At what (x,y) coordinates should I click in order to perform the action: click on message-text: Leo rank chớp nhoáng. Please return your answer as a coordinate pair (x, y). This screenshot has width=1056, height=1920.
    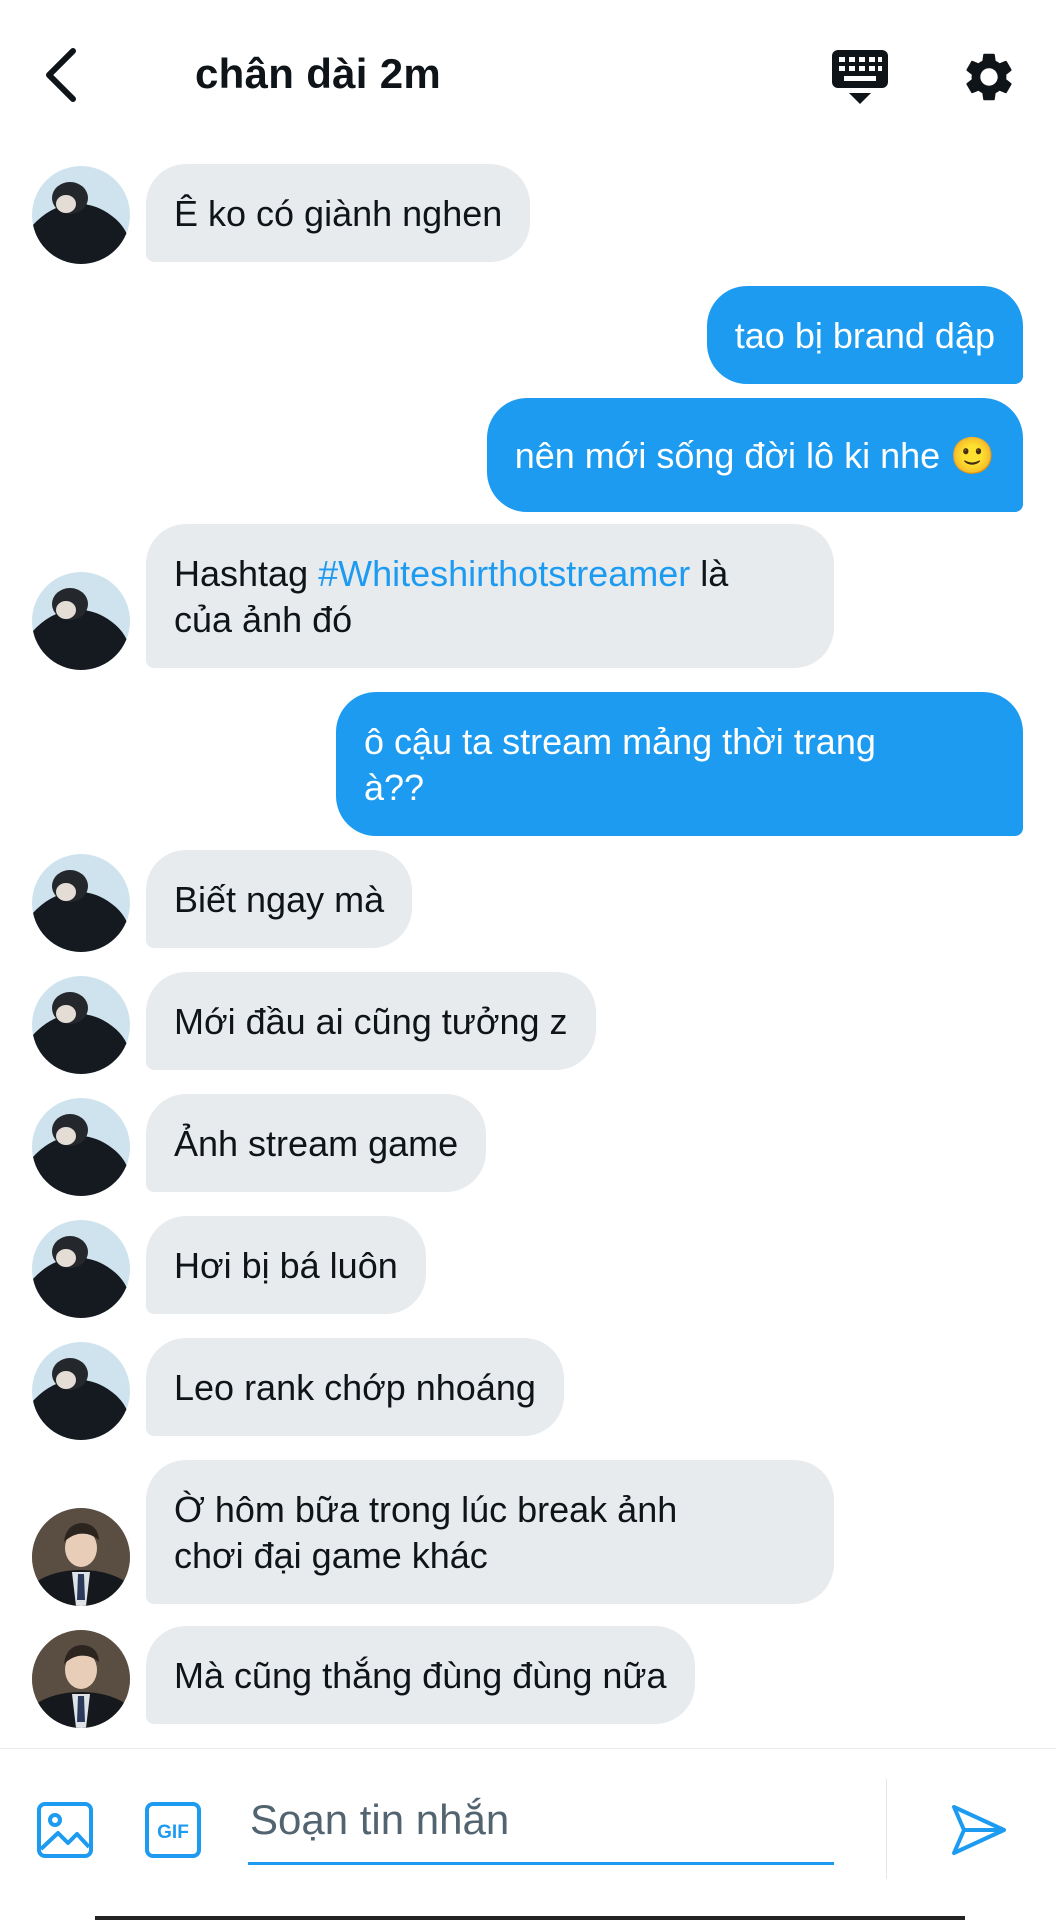
    Looking at the image, I should click on (355, 1387).